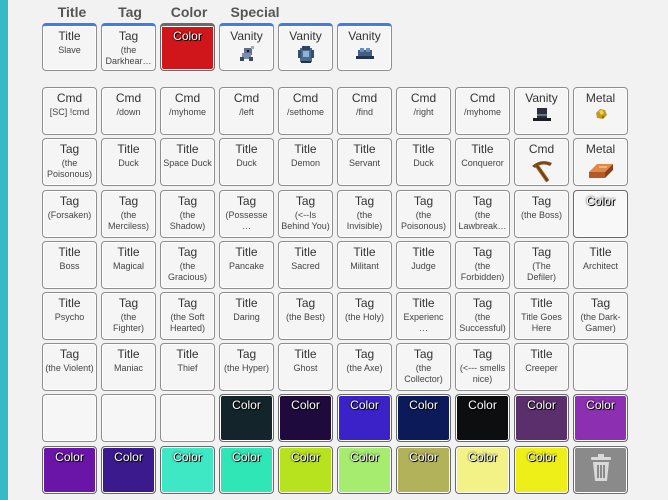 The width and height of the screenshot is (668, 500). I want to click on item-slot-tag: Tag (the Axe), so click(364, 367).